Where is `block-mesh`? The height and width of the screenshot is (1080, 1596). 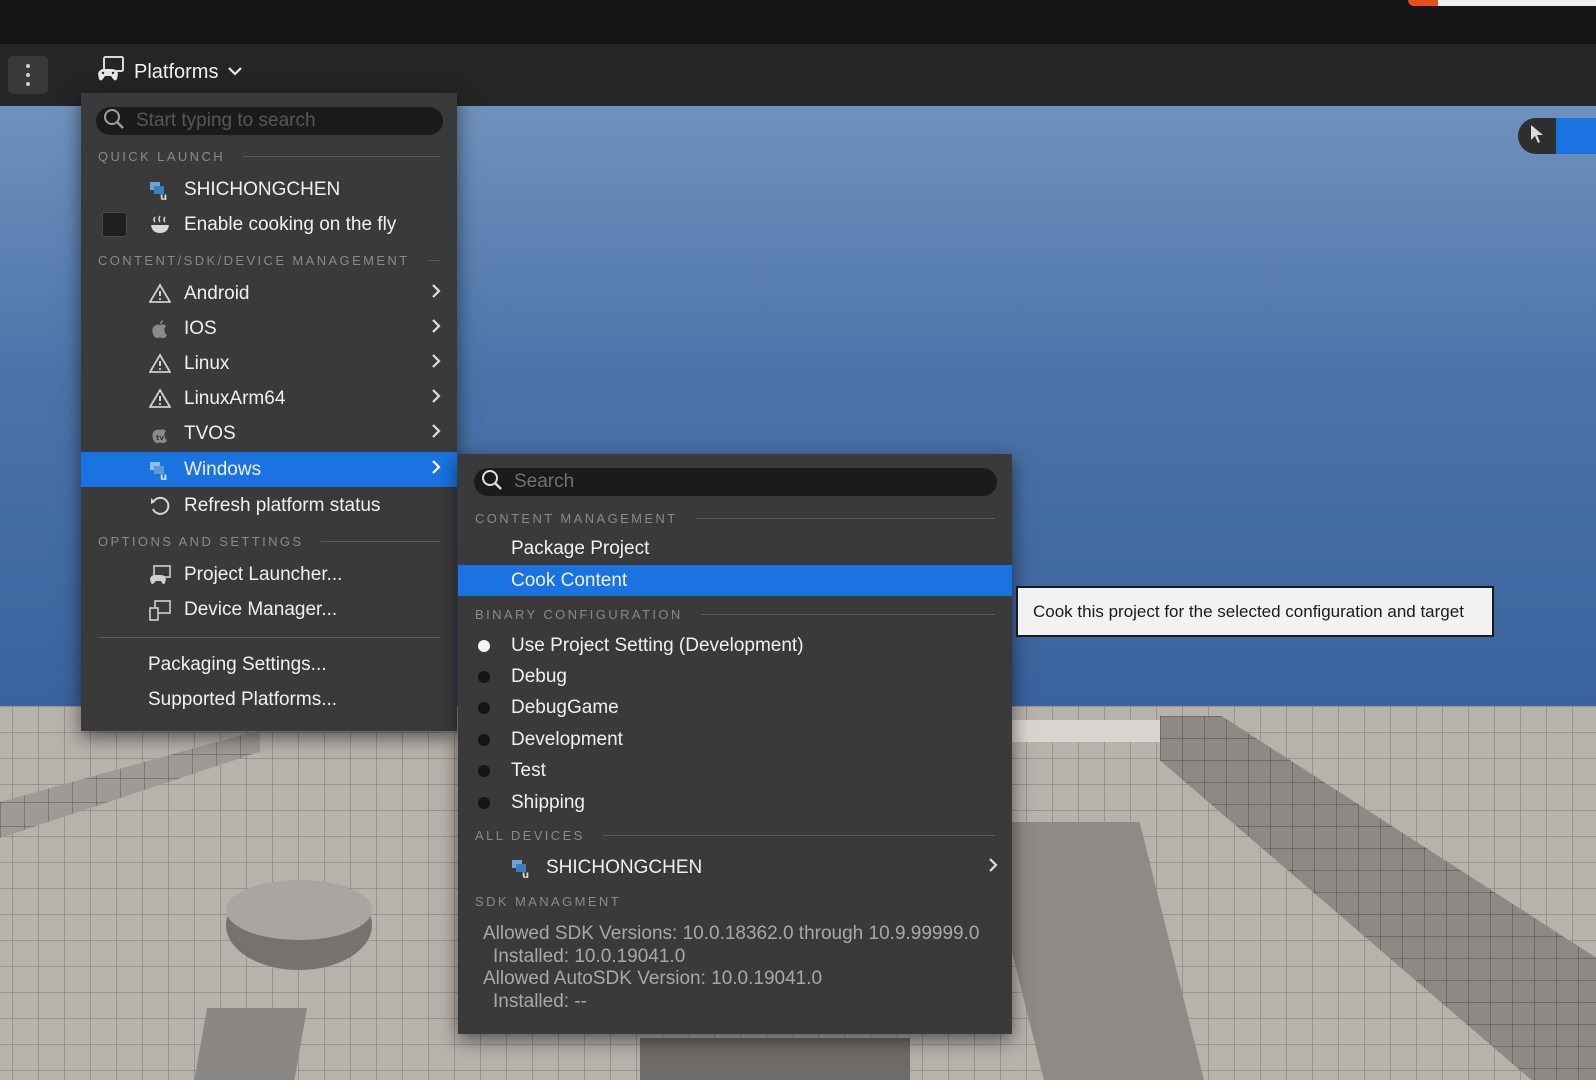
block-mesh is located at coordinates (250, 1044).